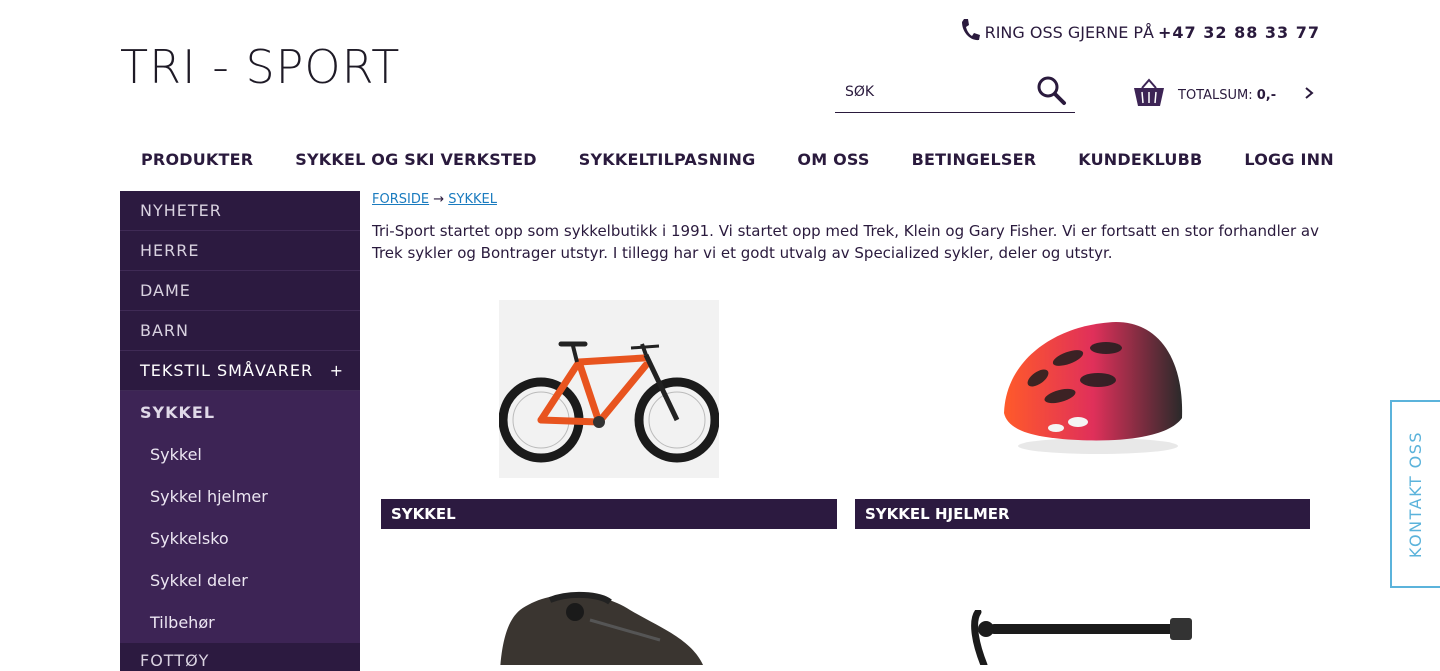 The width and height of the screenshot is (1440, 671). Describe the element at coordinates (833, 159) in the screenshot. I see `nav-om-oss: OM OSS` at that location.